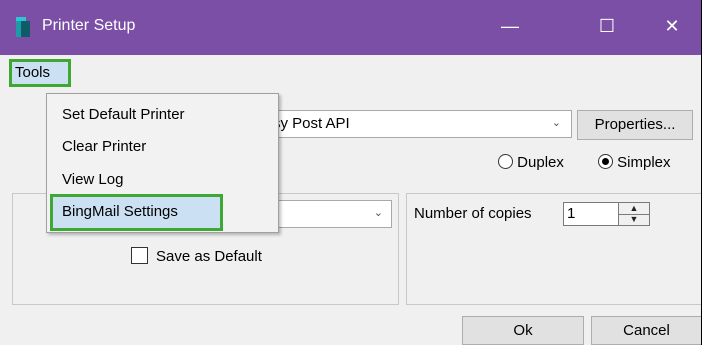 This screenshot has width=702, height=345. I want to click on menu-item-set-default-printer: Set Default Printer, so click(123, 114).